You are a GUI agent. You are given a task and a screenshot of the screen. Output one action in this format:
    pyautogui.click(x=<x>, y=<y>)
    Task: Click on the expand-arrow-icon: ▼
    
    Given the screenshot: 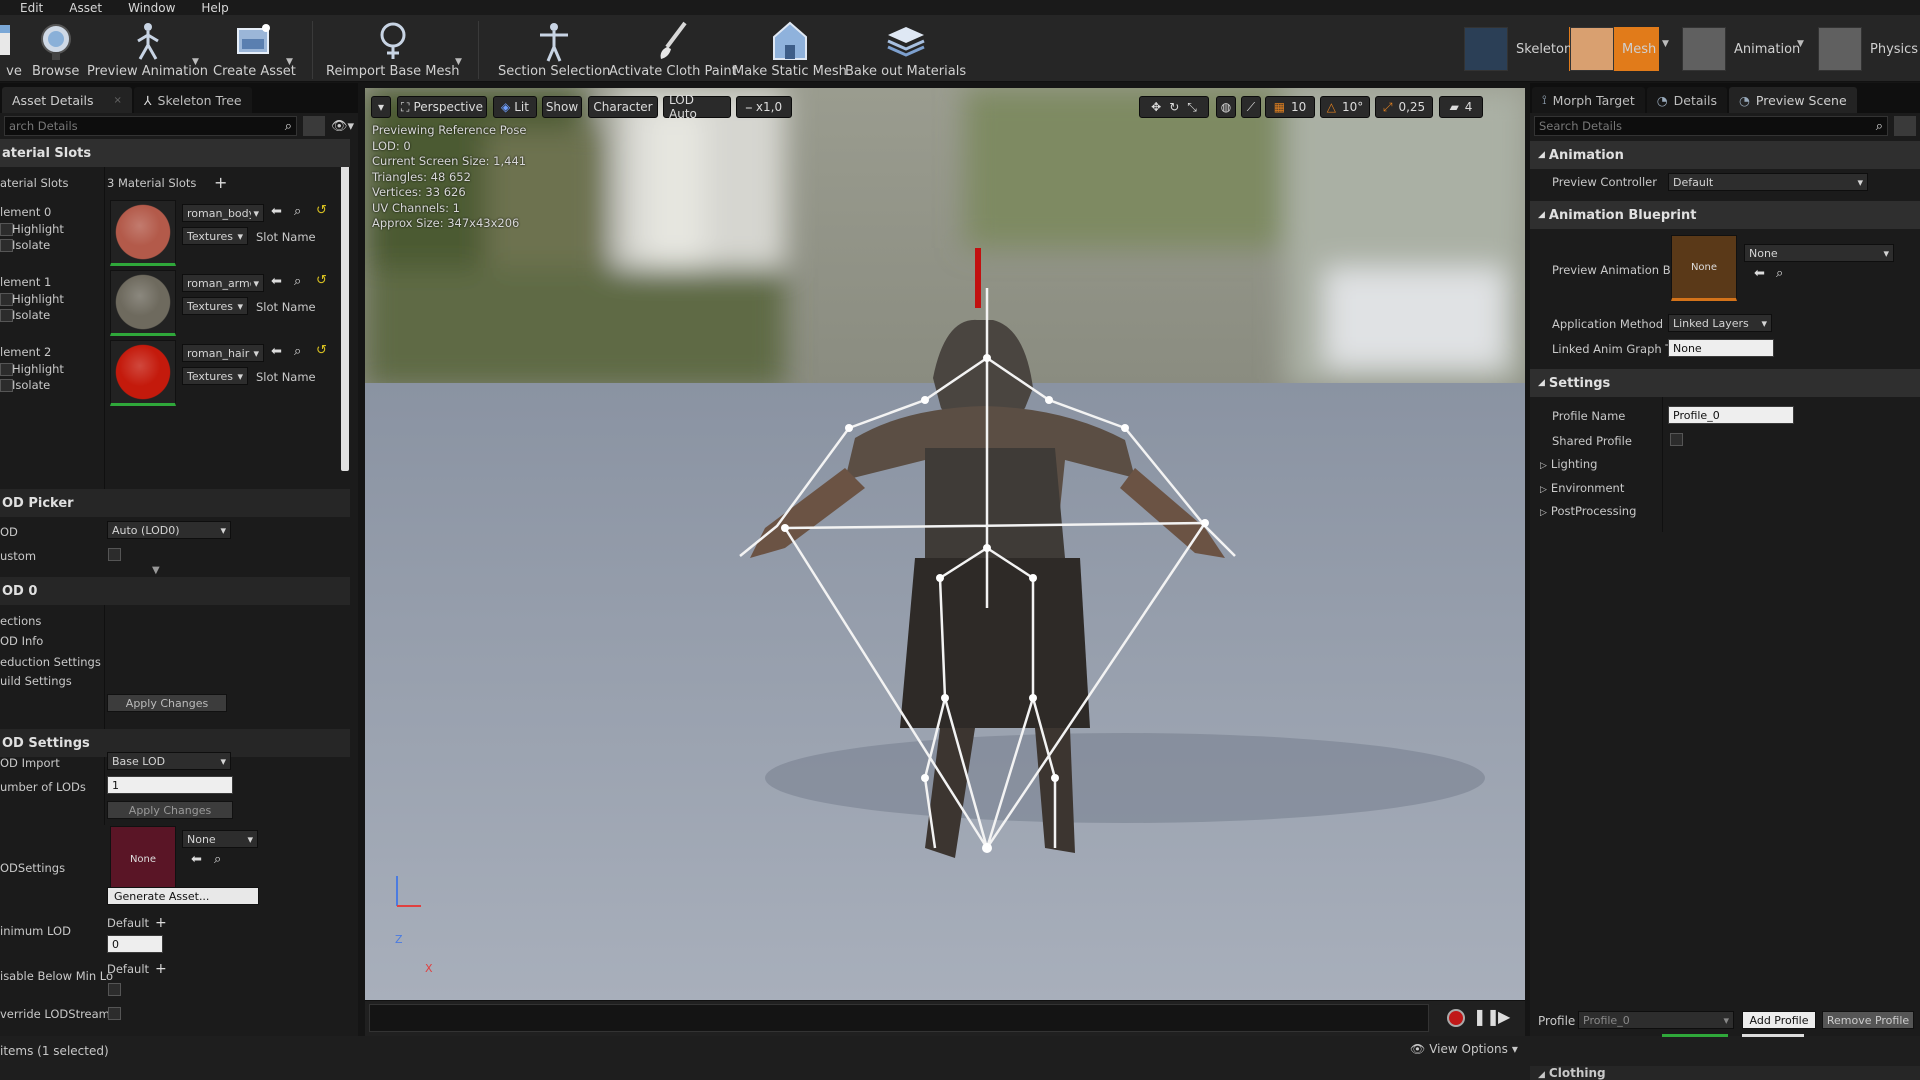 What is the action you would take?
    pyautogui.click(x=156, y=570)
    